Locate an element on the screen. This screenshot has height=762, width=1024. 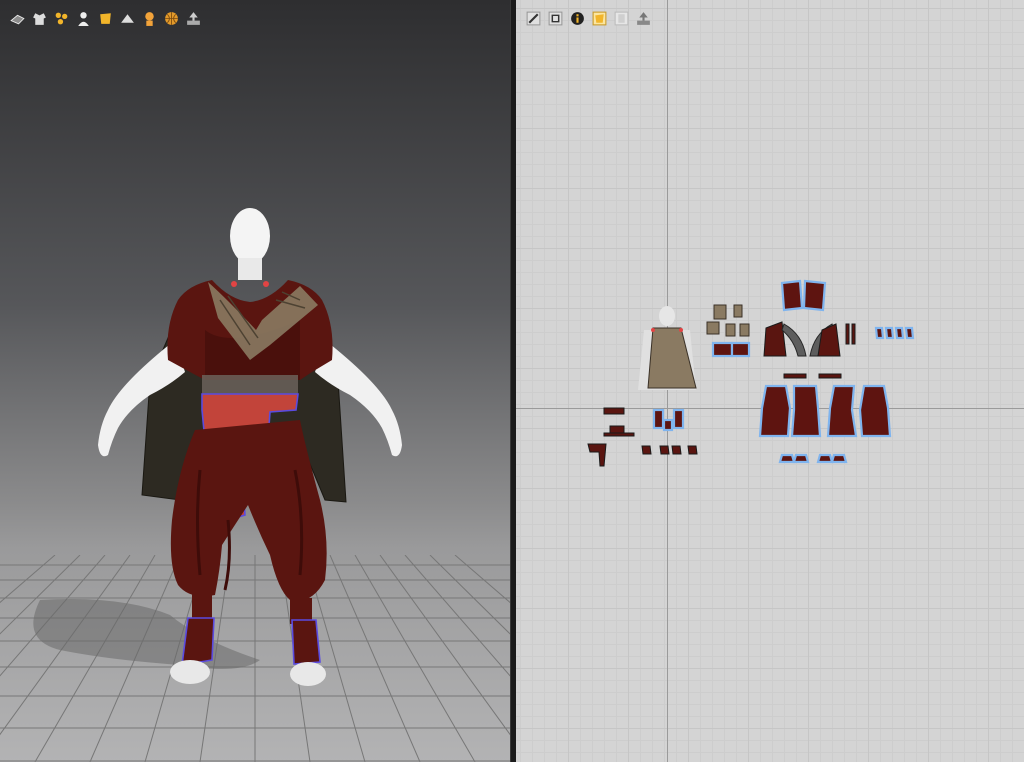
texture-icon is located at coordinates (599, 18).